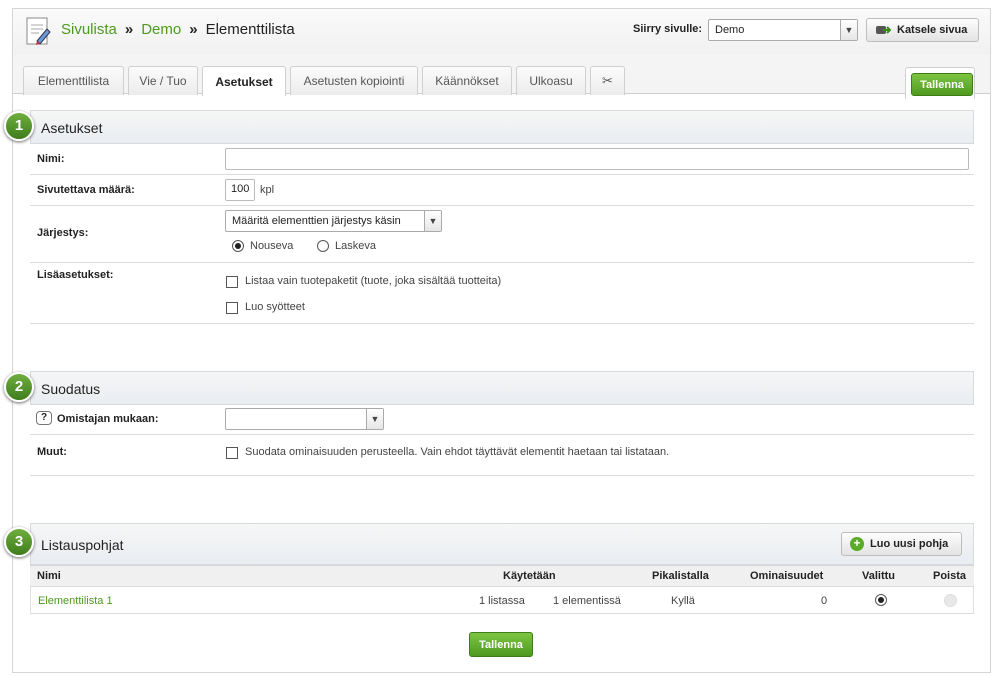 The width and height of the screenshot is (994, 676). I want to click on settings-title: Asetukset, so click(72, 128).